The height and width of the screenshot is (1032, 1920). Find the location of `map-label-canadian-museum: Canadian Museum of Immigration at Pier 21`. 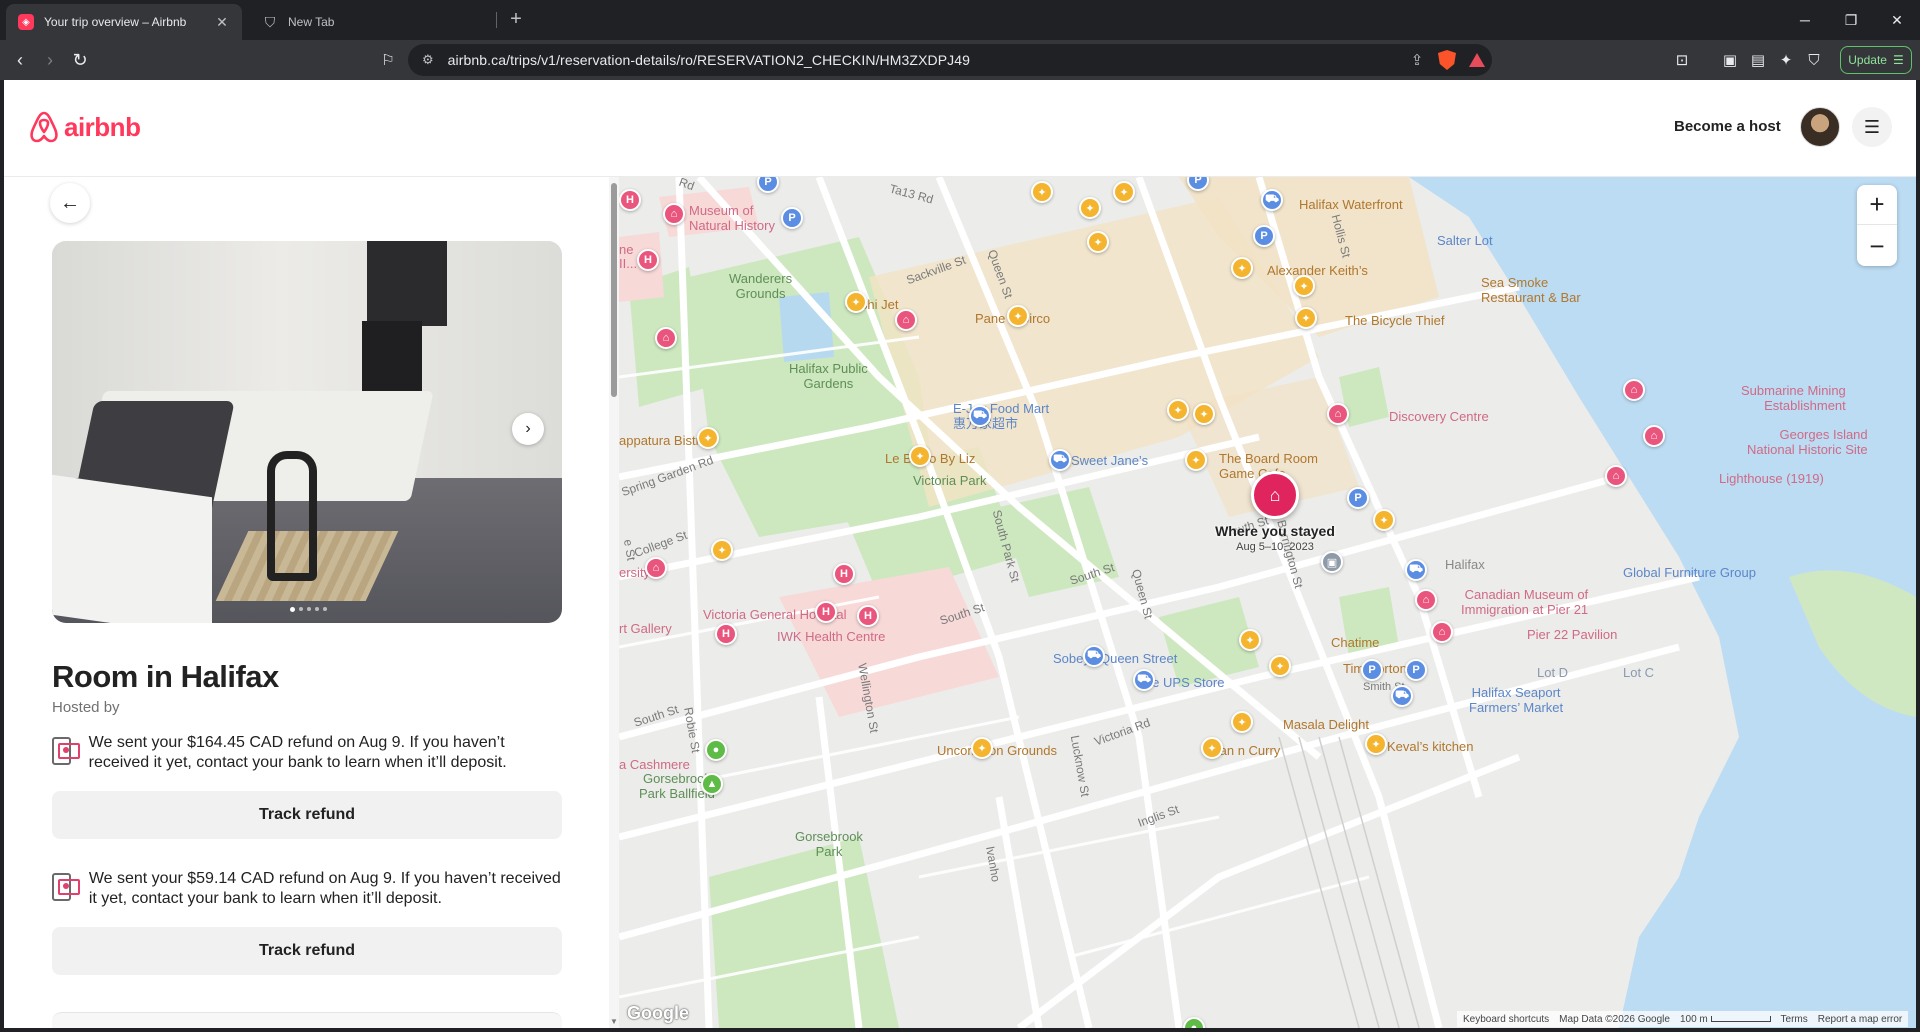

map-label-canadian-museum: Canadian Museum of Immigration at Pier 21 is located at coordinates (1524, 602).